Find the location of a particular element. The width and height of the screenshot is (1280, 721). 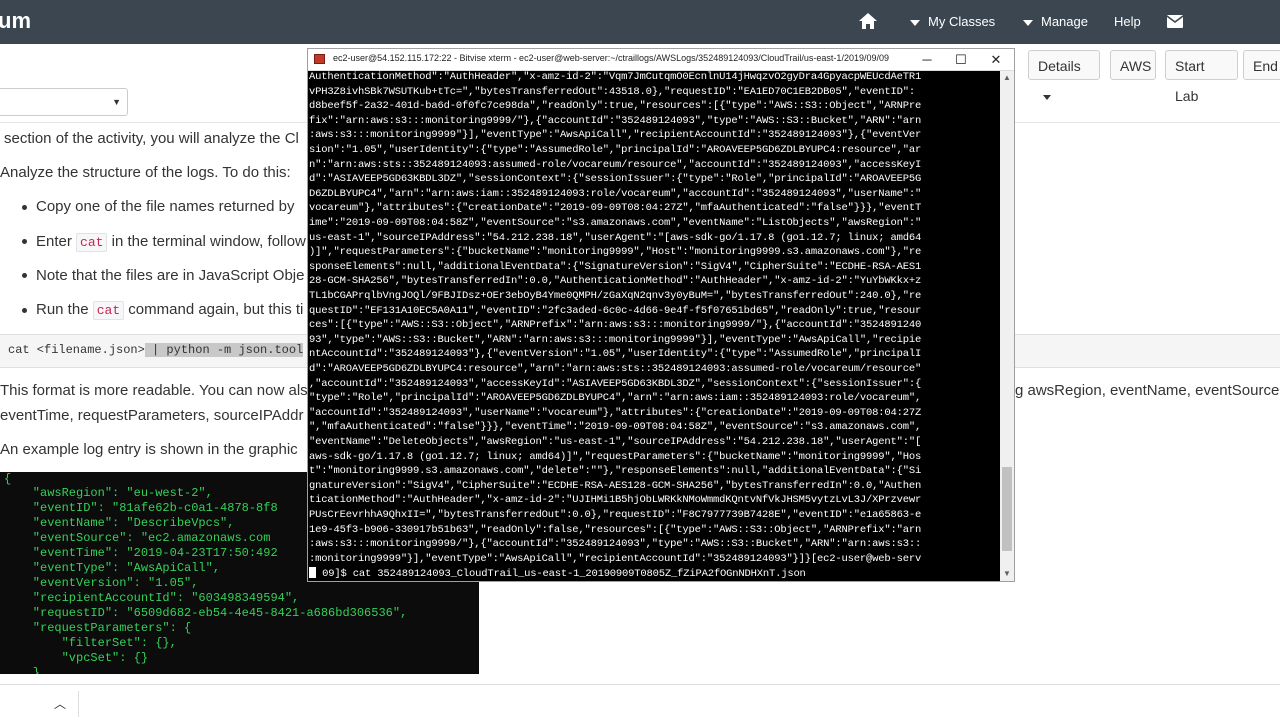

terminal-cursor is located at coordinates (312, 573).